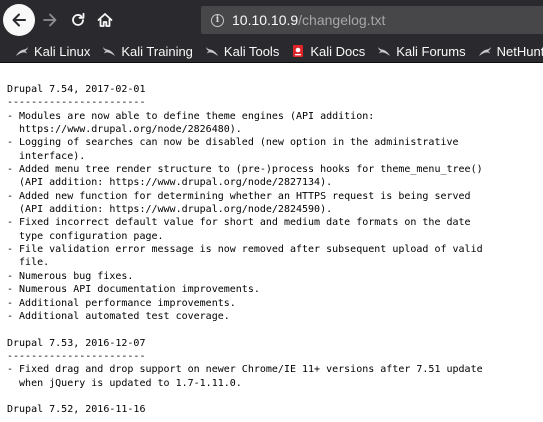 The image size is (543, 422). I want to click on back-arrow-icon, so click(19, 20).